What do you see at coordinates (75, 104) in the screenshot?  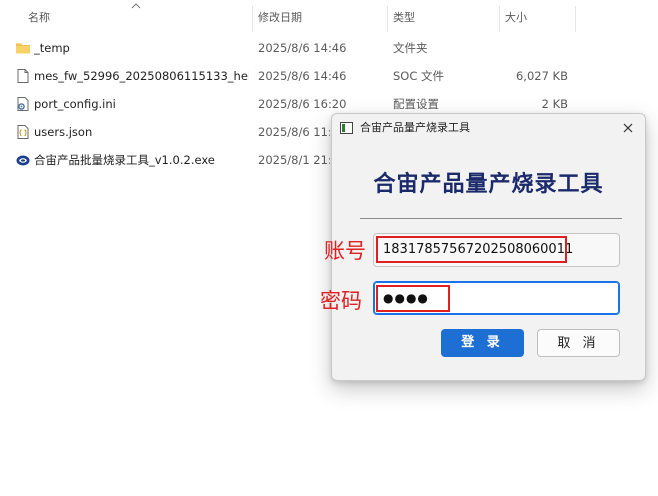 I see `file-name: port_config.ini` at bounding box center [75, 104].